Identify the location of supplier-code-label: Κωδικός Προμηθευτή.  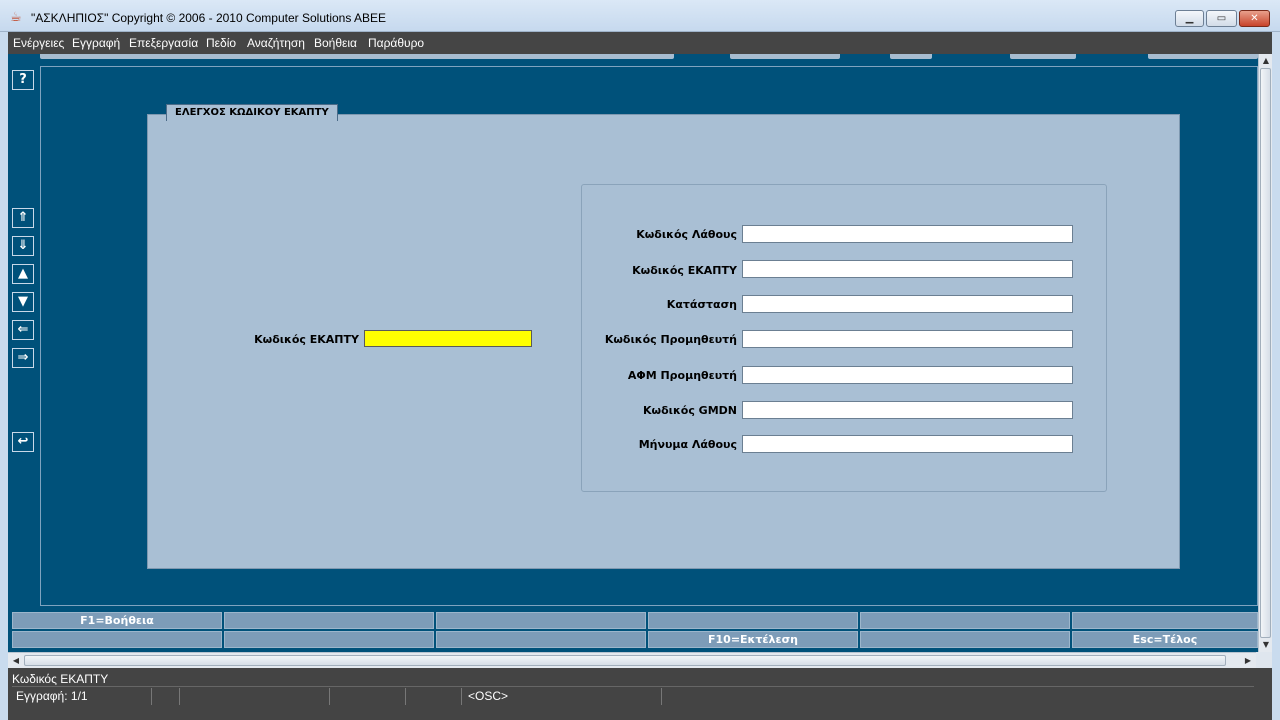
(670, 339).